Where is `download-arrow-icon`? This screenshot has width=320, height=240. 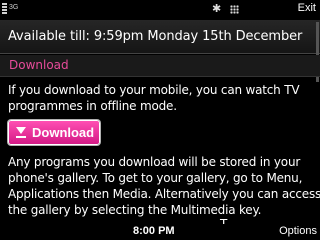
download-arrow-icon is located at coordinates (21, 132).